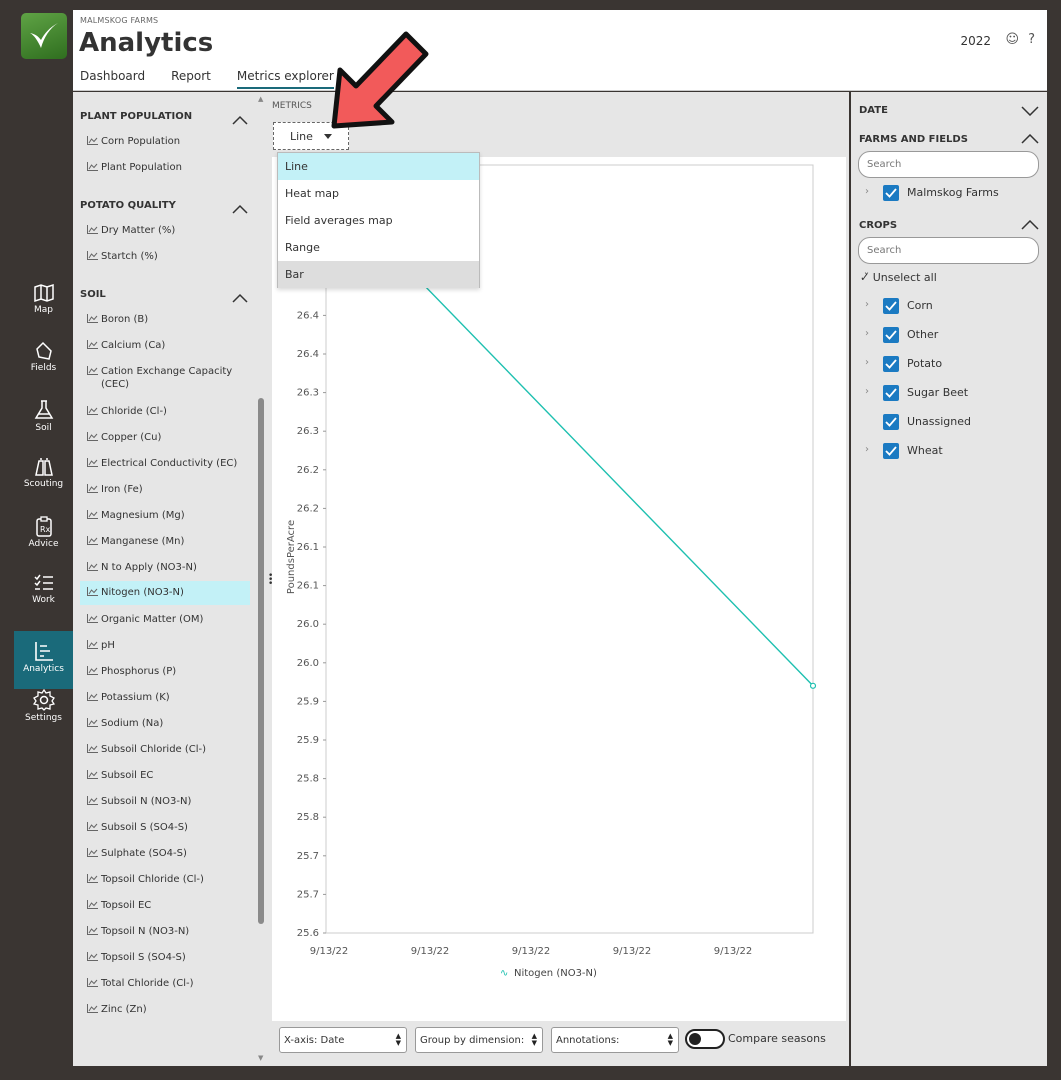 The height and width of the screenshot is (1080, 1061). Describe the element at coordinates (378, 220) in the screenshot. I see `dropdown-option: Field averages map` at that location.